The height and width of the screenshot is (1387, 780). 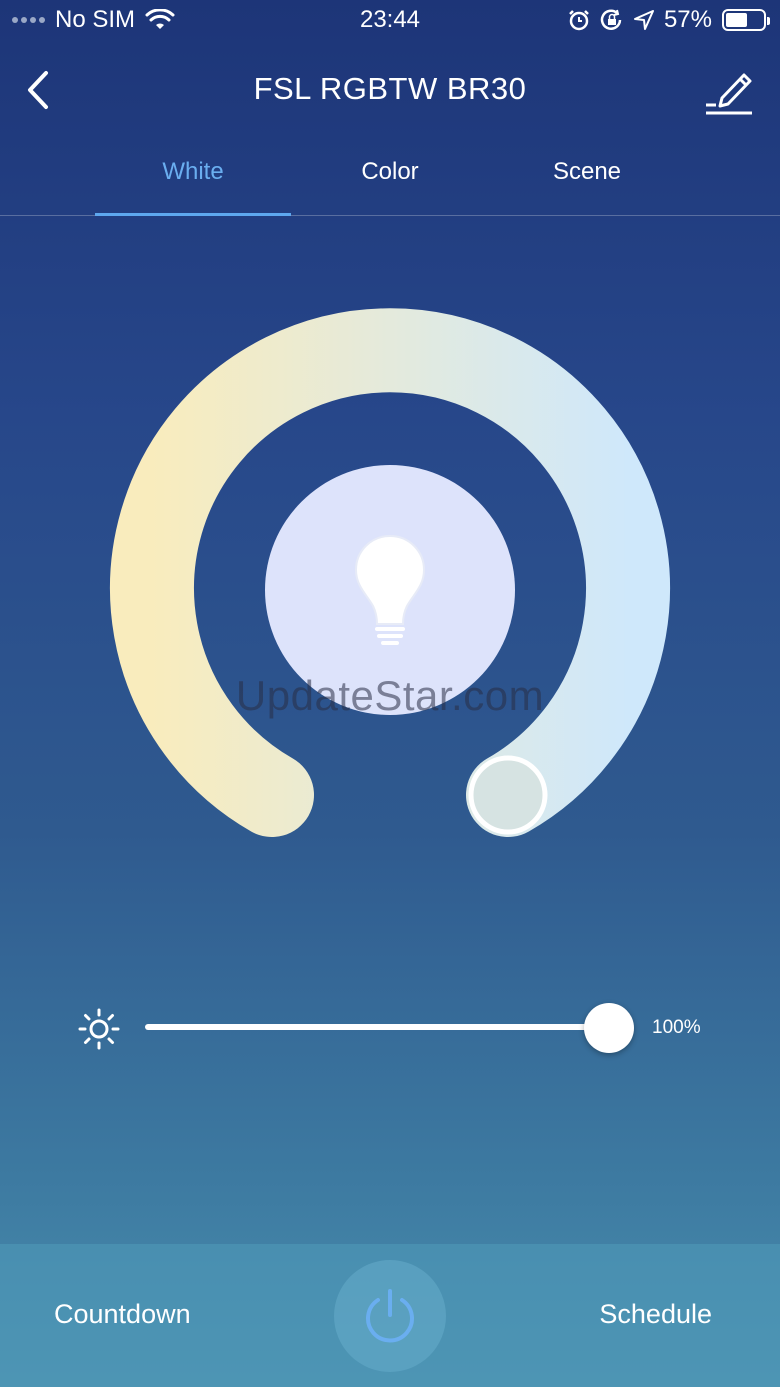 I want to click on countdown-button: Countdown, so click(x=122, y=1314).